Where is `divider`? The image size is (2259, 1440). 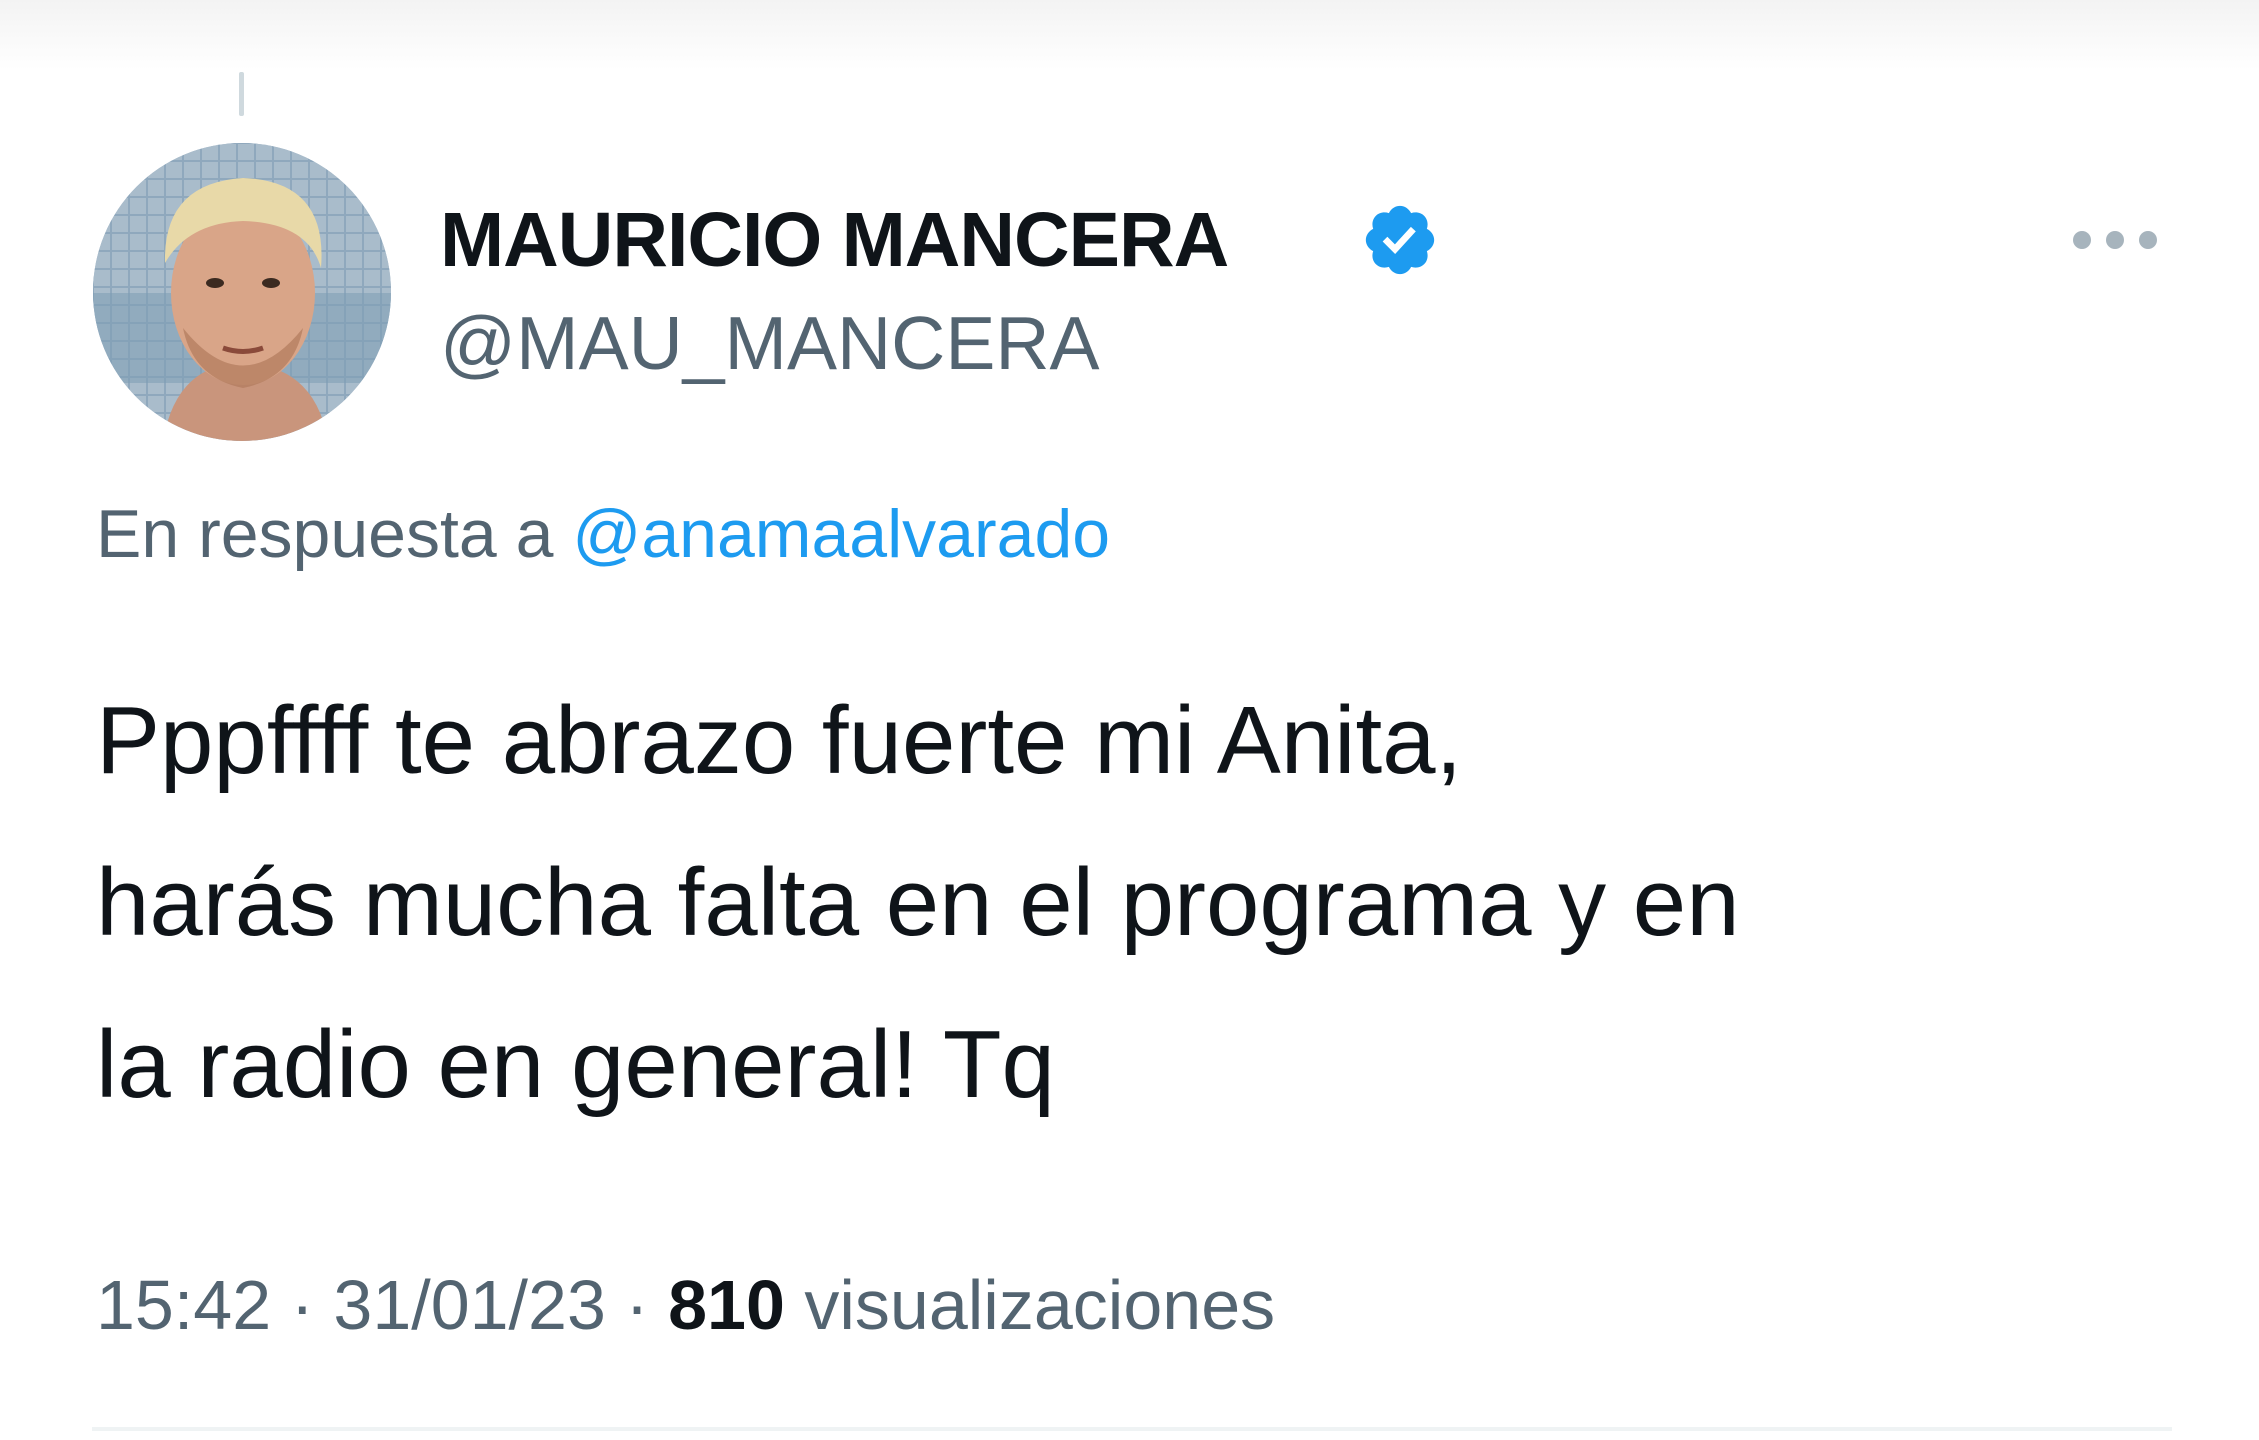
divider is located at coordinates (1132, 1429).